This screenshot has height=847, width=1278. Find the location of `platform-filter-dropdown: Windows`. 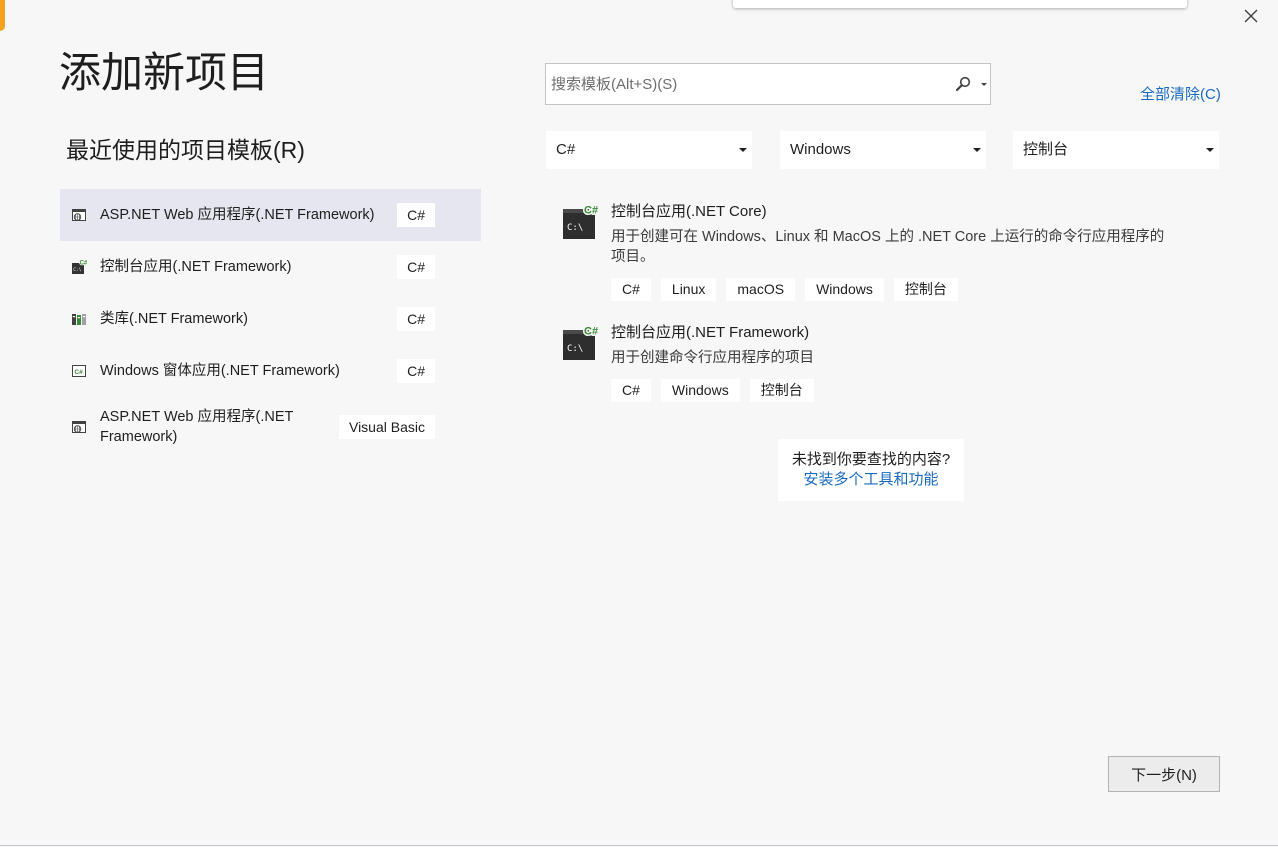

platform-filter-dropdown: Windows is located at coordinates (883, 150).